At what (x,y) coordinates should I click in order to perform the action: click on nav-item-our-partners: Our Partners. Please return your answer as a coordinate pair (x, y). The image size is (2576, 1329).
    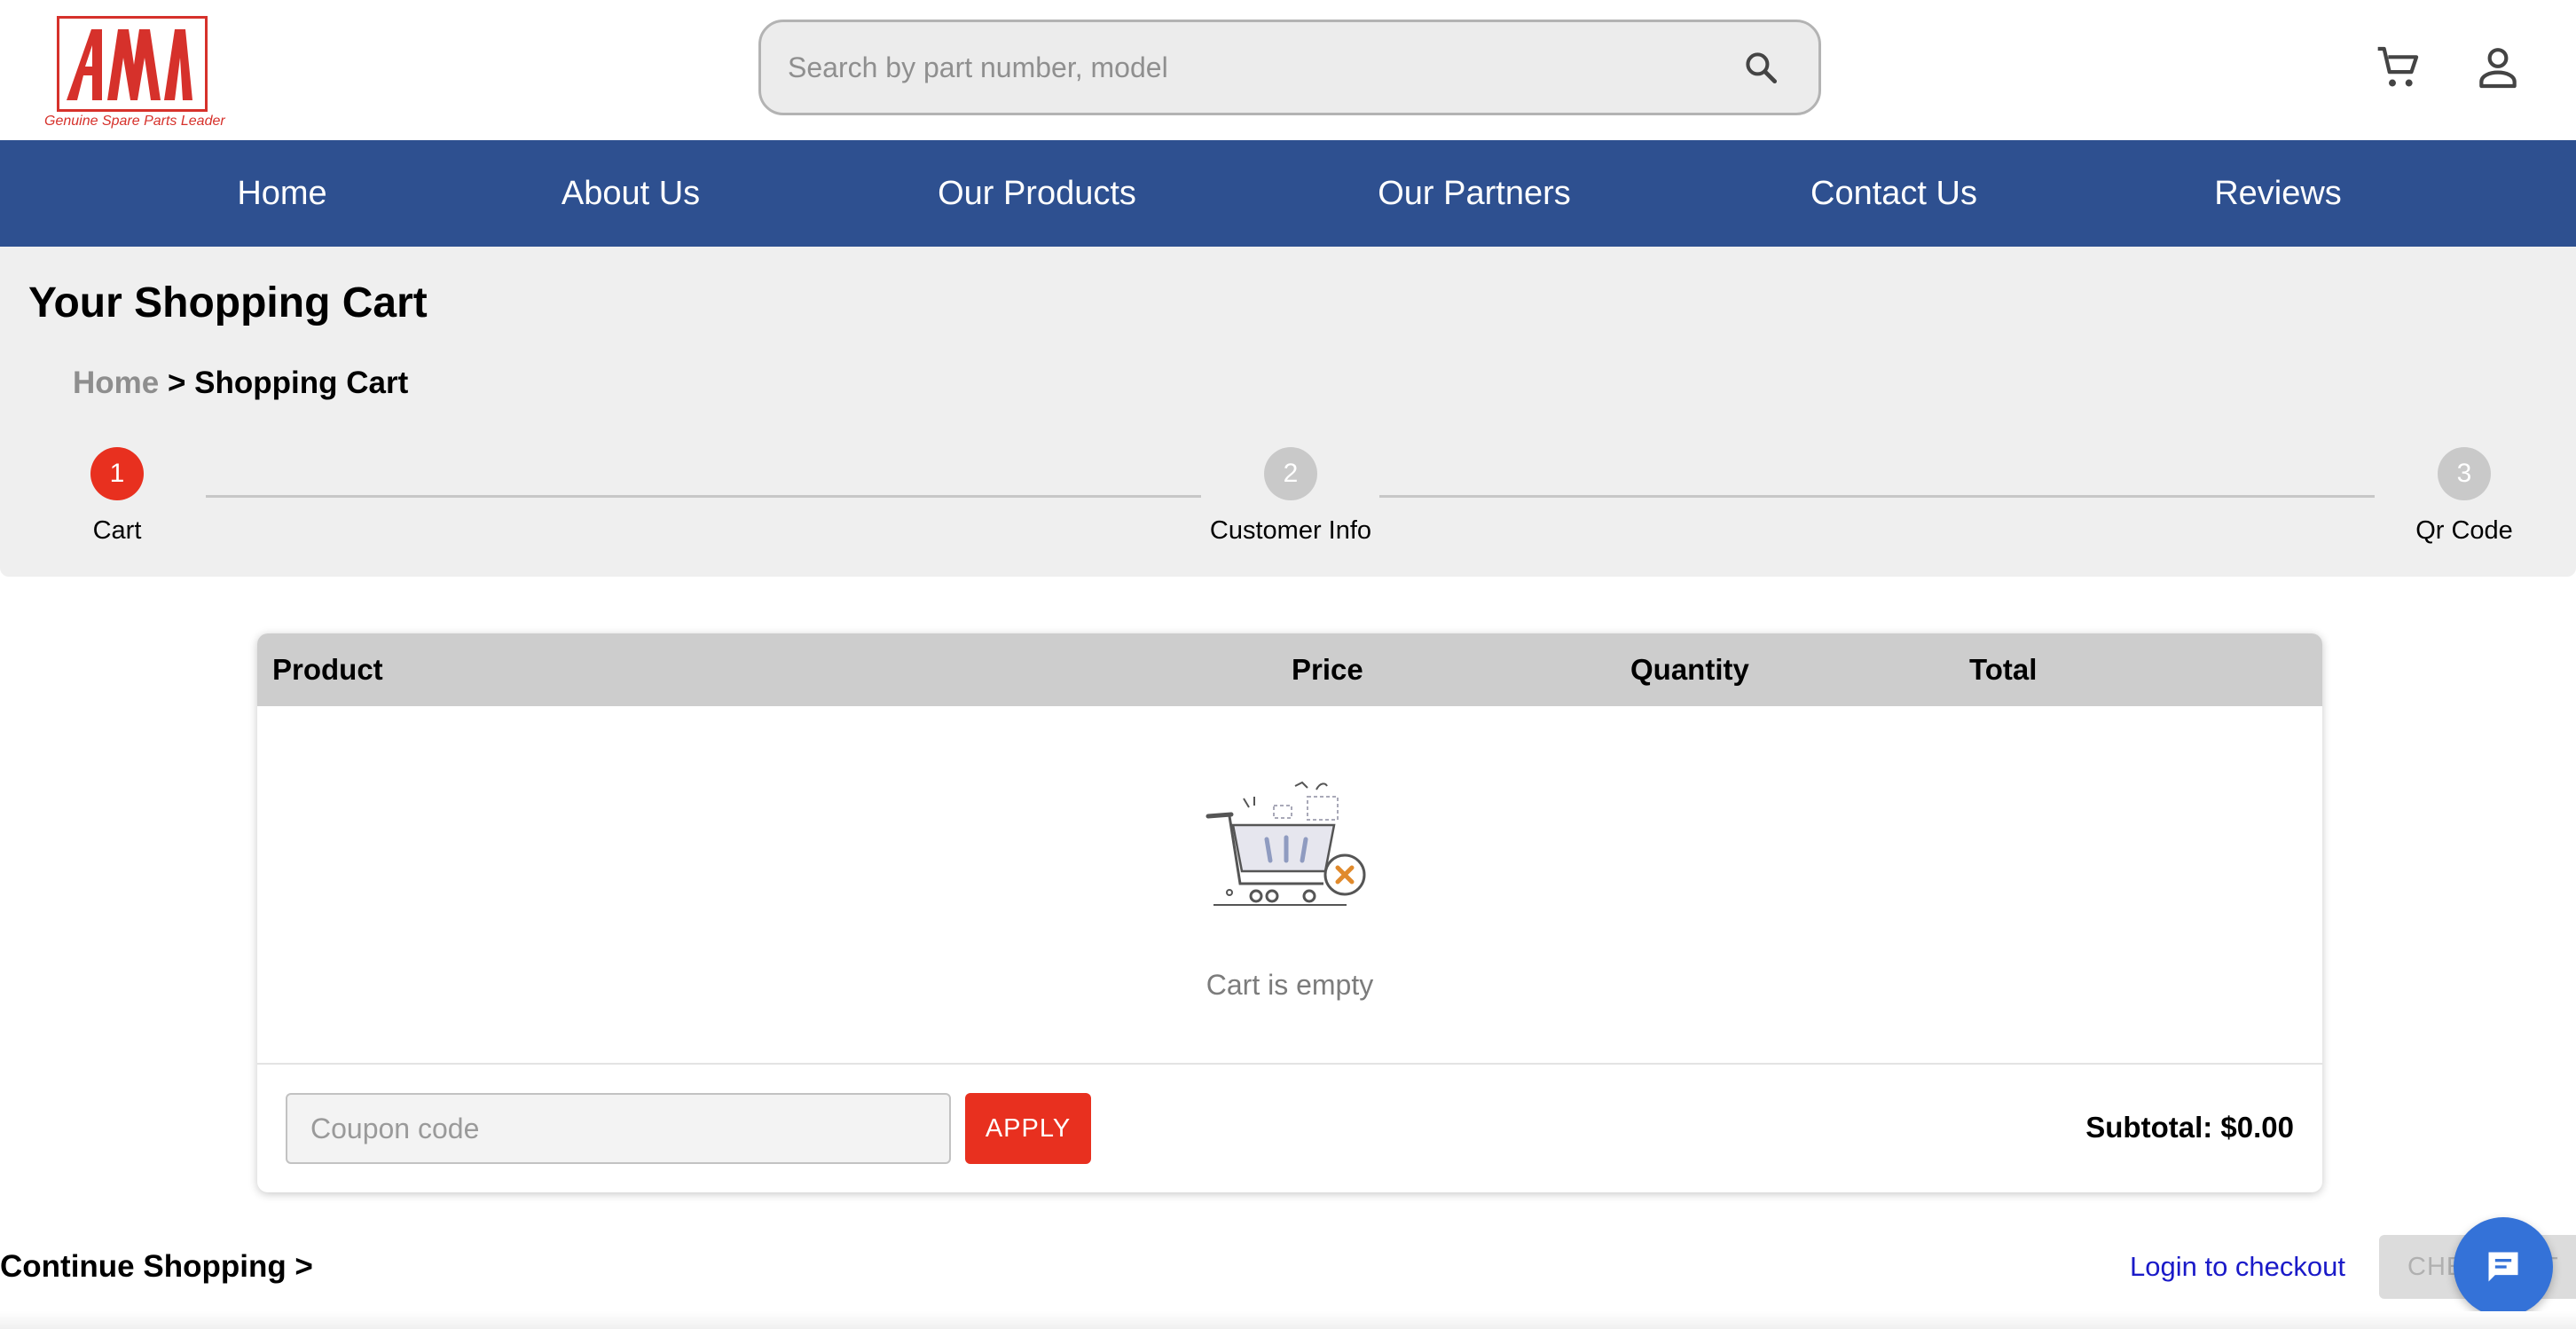
    Looking at the image, I should click on (1474, 194).